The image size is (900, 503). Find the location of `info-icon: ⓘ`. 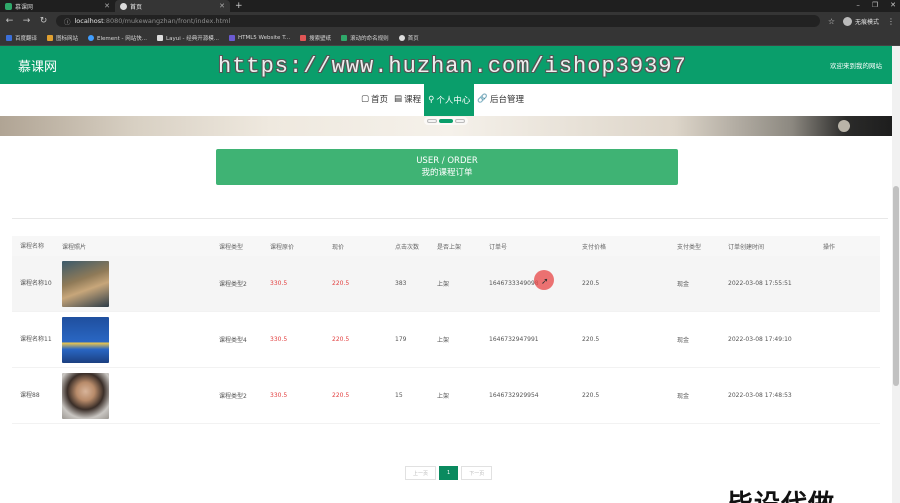

info-icon: ⓘ is located at coordinates (67, 22).